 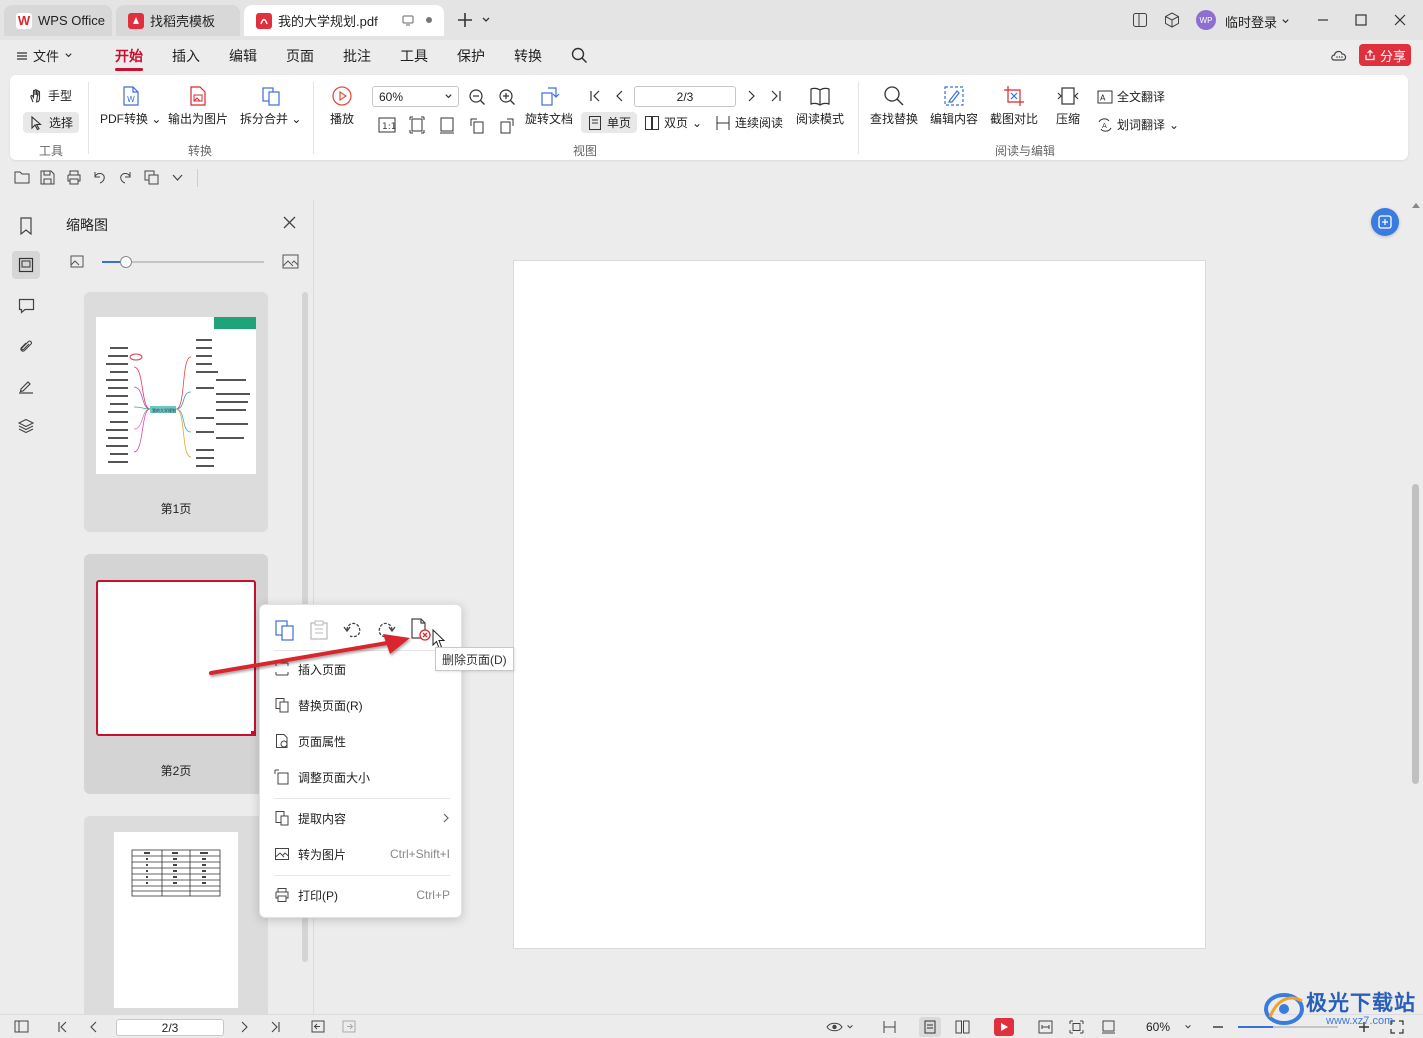 What do you see at coordinates (270, 106) in the screenshot?
I see `split-merge-button: 拆分合并 ⌄` at bounding box center [270, 106].